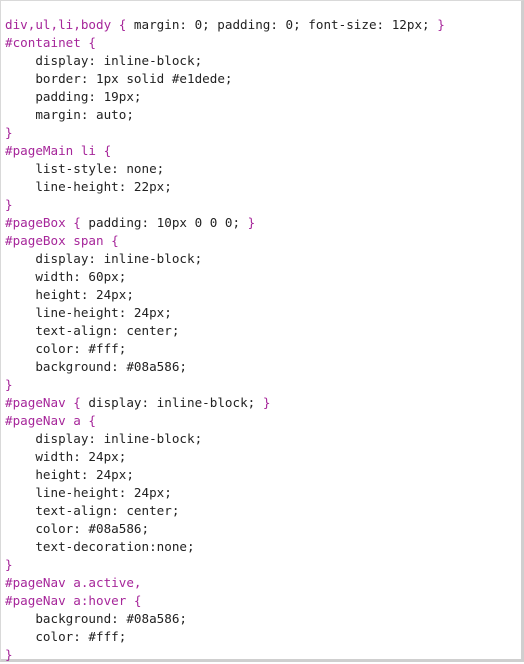 The image size is (524, 664). I want to click on code-line: #pageNav a:hover {, so click(225, 601).